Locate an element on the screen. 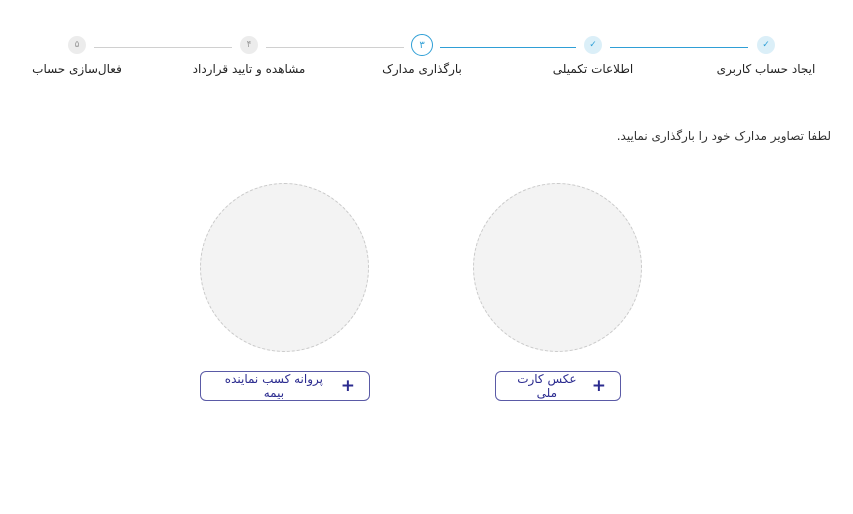 This screenshot has height=514, width=853. national-card-upload: + عکس کارت ملی is located at coordinates (558, 292).